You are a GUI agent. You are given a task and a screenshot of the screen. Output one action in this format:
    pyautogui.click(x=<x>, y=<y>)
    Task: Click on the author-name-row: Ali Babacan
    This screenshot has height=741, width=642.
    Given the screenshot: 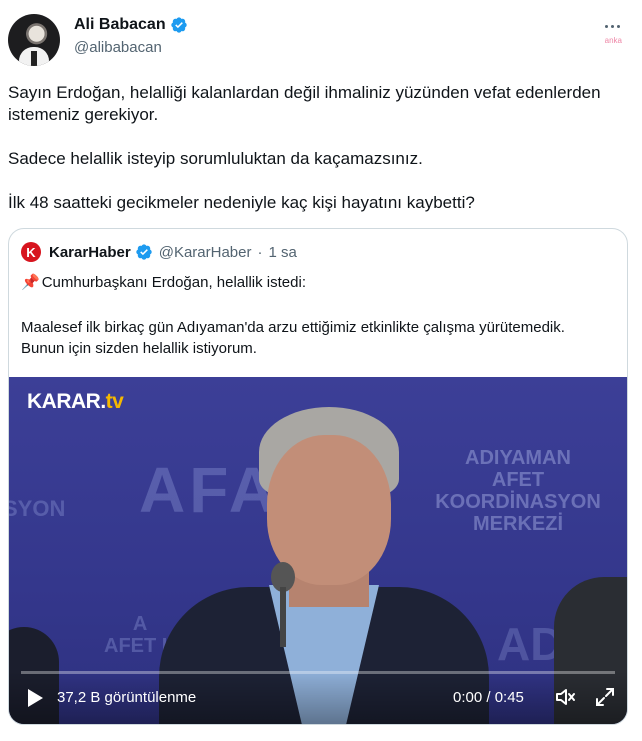 What is the action you would take?
    pyautogui.click(x=131, y=25)
    